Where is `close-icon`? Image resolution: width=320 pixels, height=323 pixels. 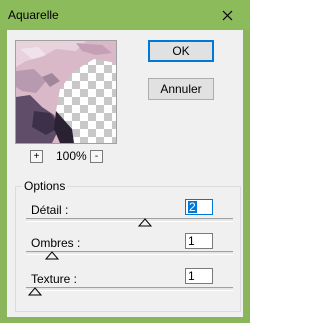
close-icon is located at coordinates (227, 15).